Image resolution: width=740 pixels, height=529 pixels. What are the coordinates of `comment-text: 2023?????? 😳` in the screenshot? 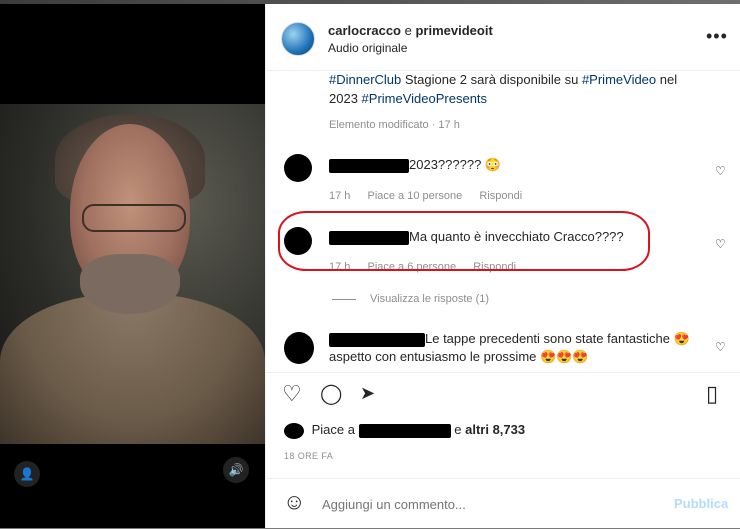 It's located at (415, 165).